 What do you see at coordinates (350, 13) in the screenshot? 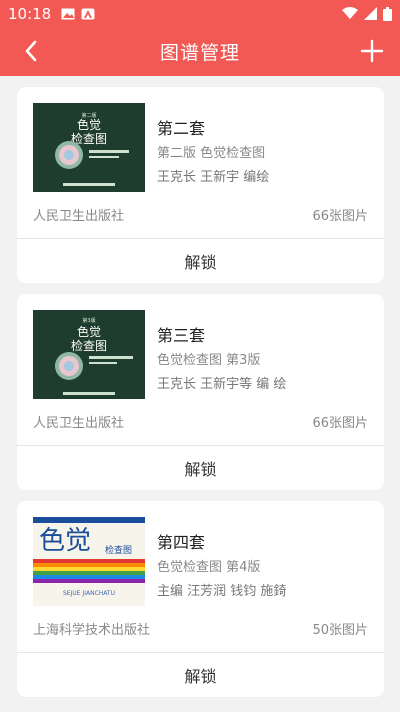
I see `wifi-icon` at bounding box center [350, 13].